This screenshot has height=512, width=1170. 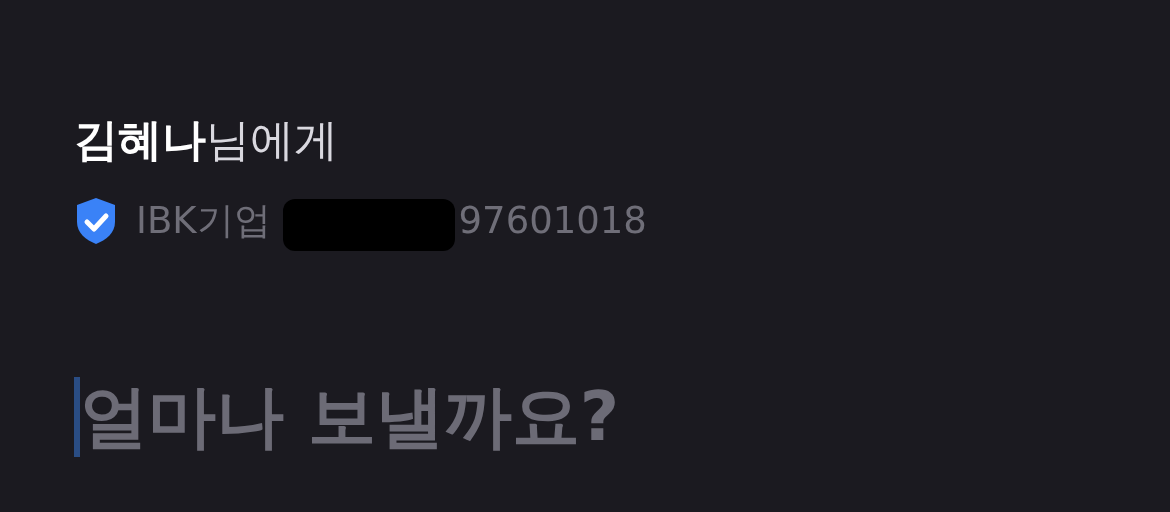 I want to click on recipient-name: 김혜나님에게, so click(x=206, y=140).